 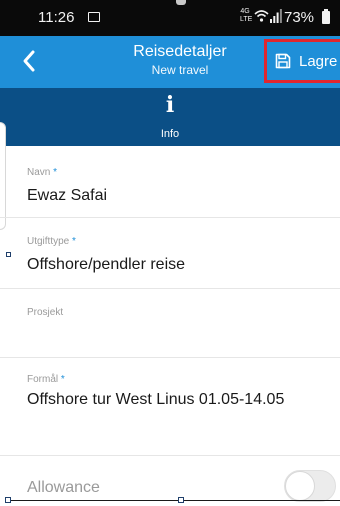 I want to click on tab-info-label: Info, so click(x=170, y=134).